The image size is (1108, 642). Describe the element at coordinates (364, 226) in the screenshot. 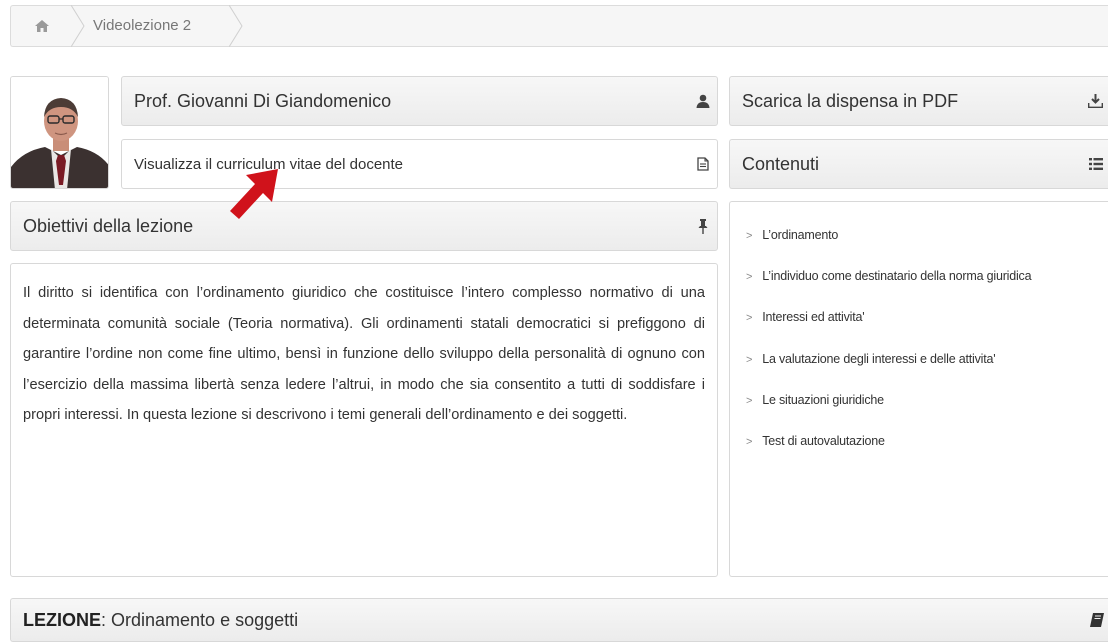

I see `objectives-header: Obiettivi della lezione` at that location.